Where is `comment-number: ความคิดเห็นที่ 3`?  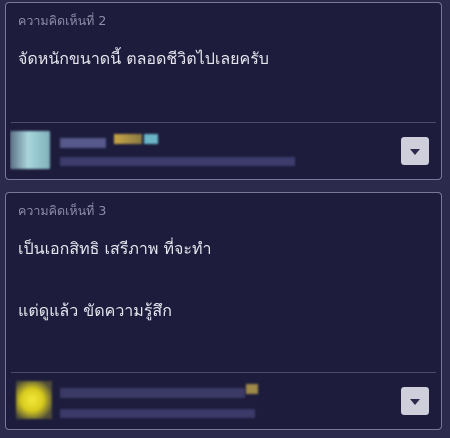
comment-number: ความคิดเห็นที่ 3 is located at coordinates (62, 210).